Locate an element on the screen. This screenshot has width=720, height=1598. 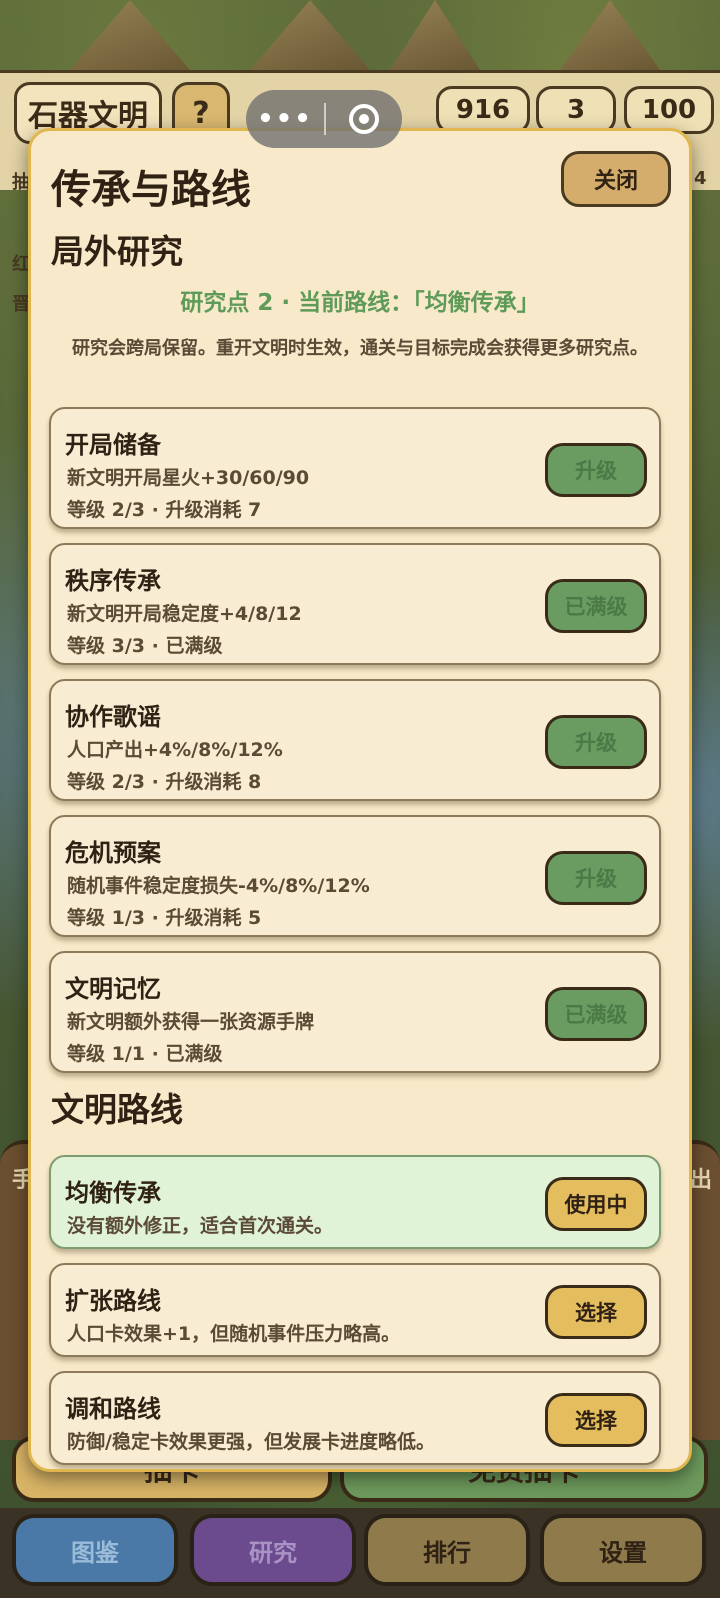
route-desc: 防御/稳定卡效果更强，但发展卡进度略低。 is located at coordinates (251, 1442).